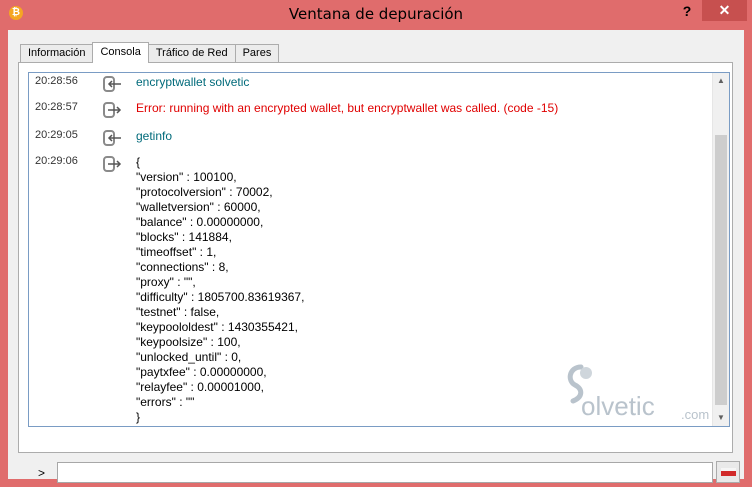  What do you see at coordinates (56, 107) in the screenshot?
I see `entry-timestamp: 20:28:57` at bounding box center [56, 107].